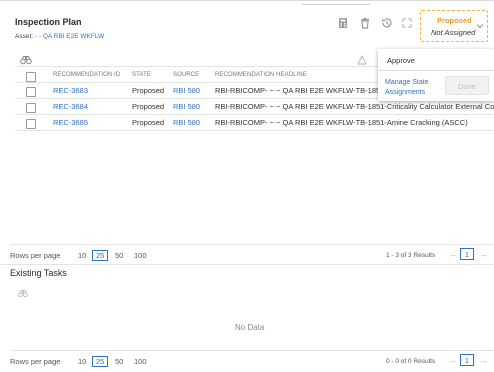 The width and height of the screenshot is (494, 372). Describe the element at coordinates (70, 122) in the screenshot. I see `recommendation-id-link: REC-3685` at that location.